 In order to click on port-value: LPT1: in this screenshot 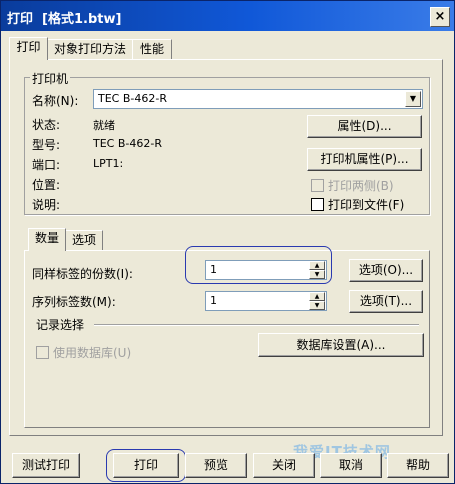, I will do `click(108, 163)`.